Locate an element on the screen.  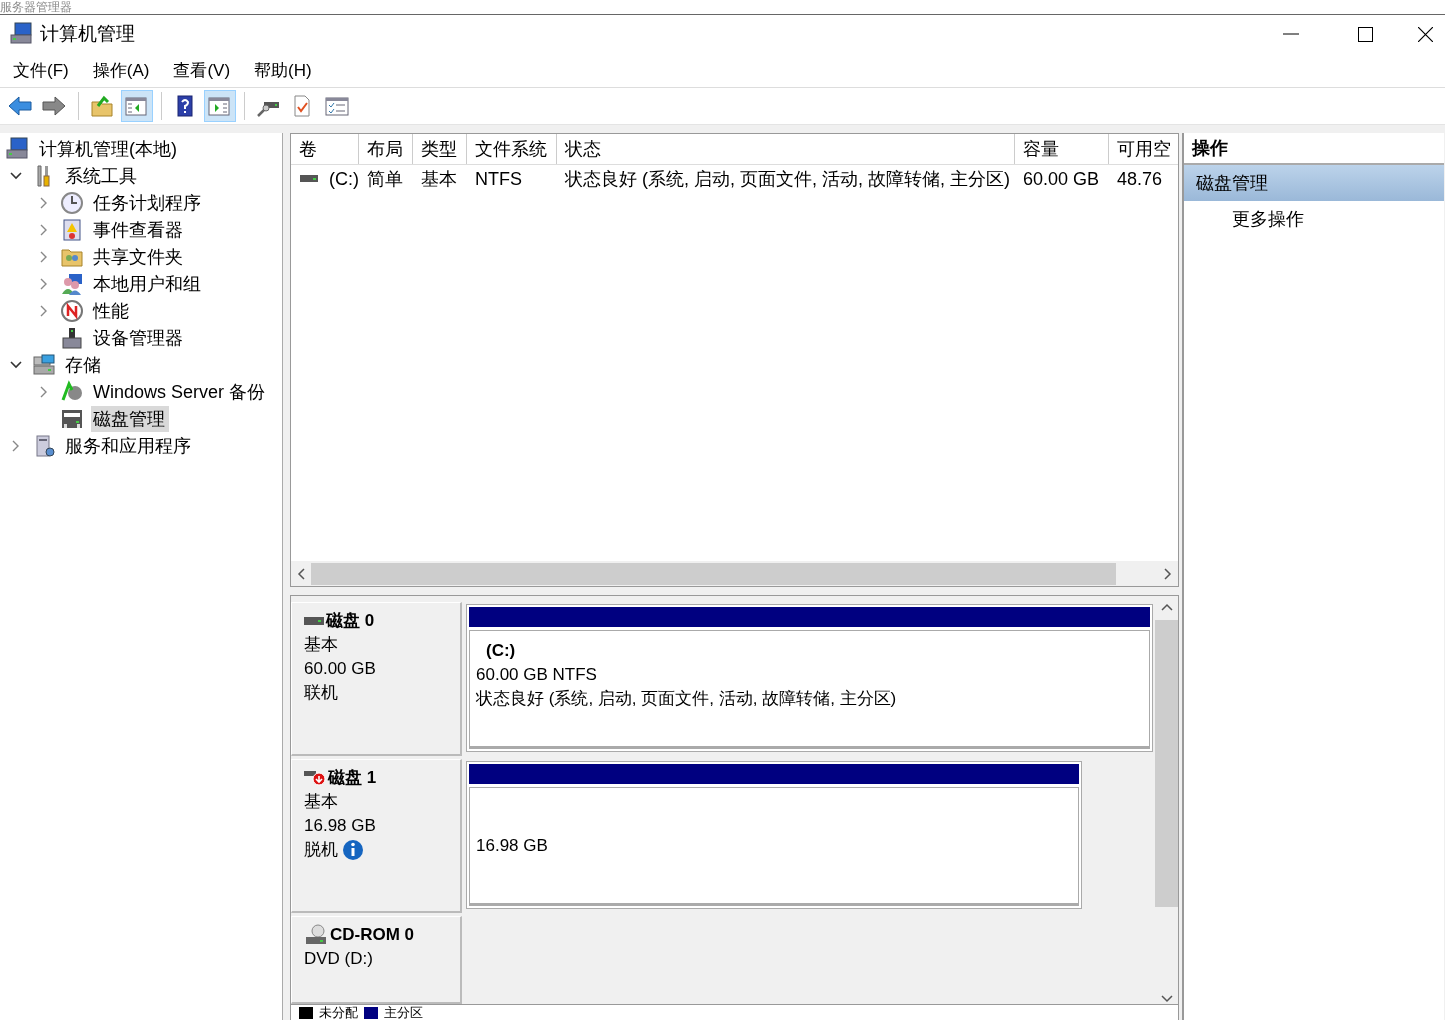
column-header: 布局 is located at coordinates (386, 149).